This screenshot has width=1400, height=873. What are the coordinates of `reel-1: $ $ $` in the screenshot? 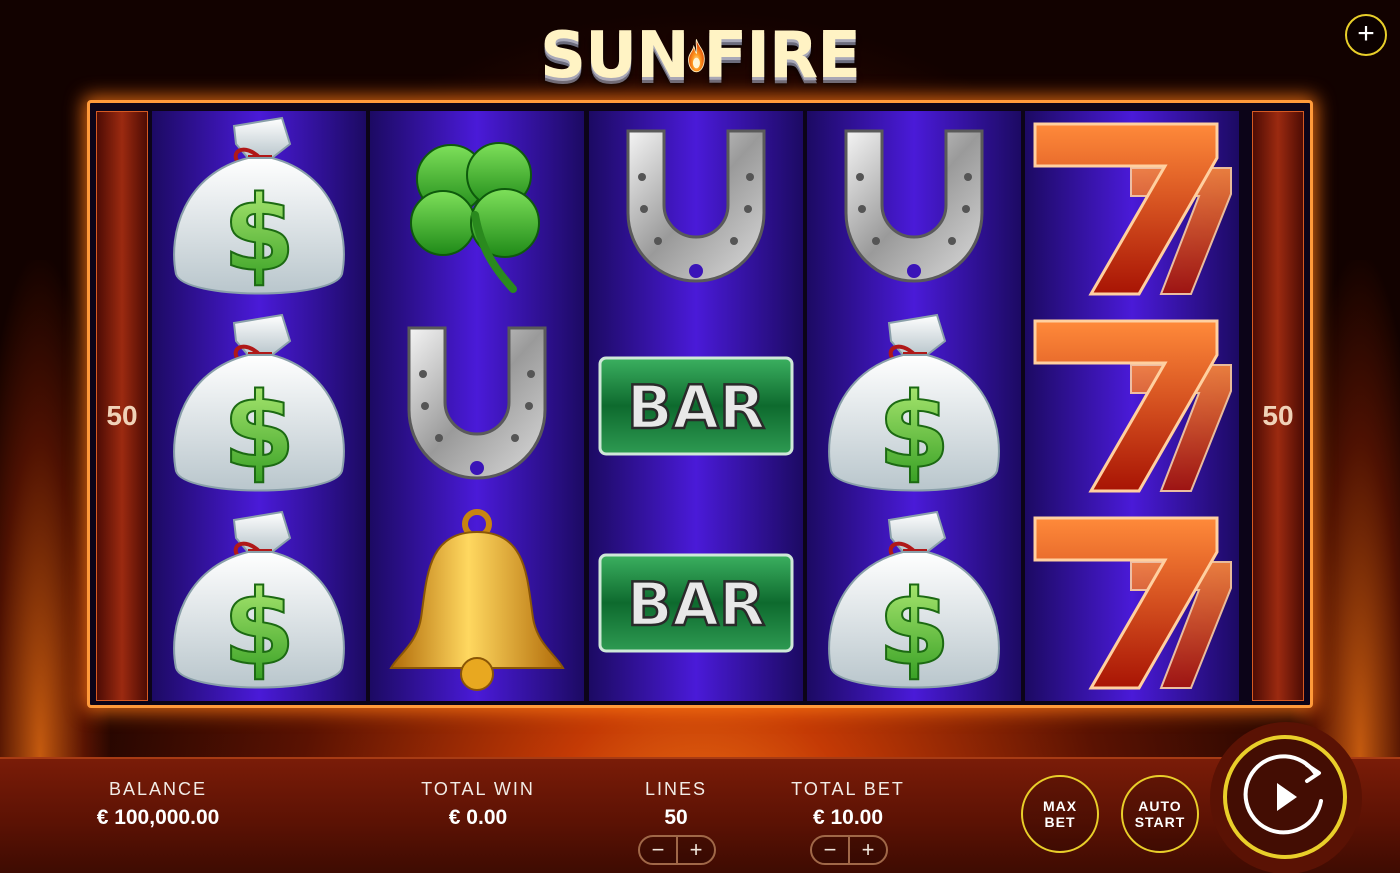 It's located at (259, 406).